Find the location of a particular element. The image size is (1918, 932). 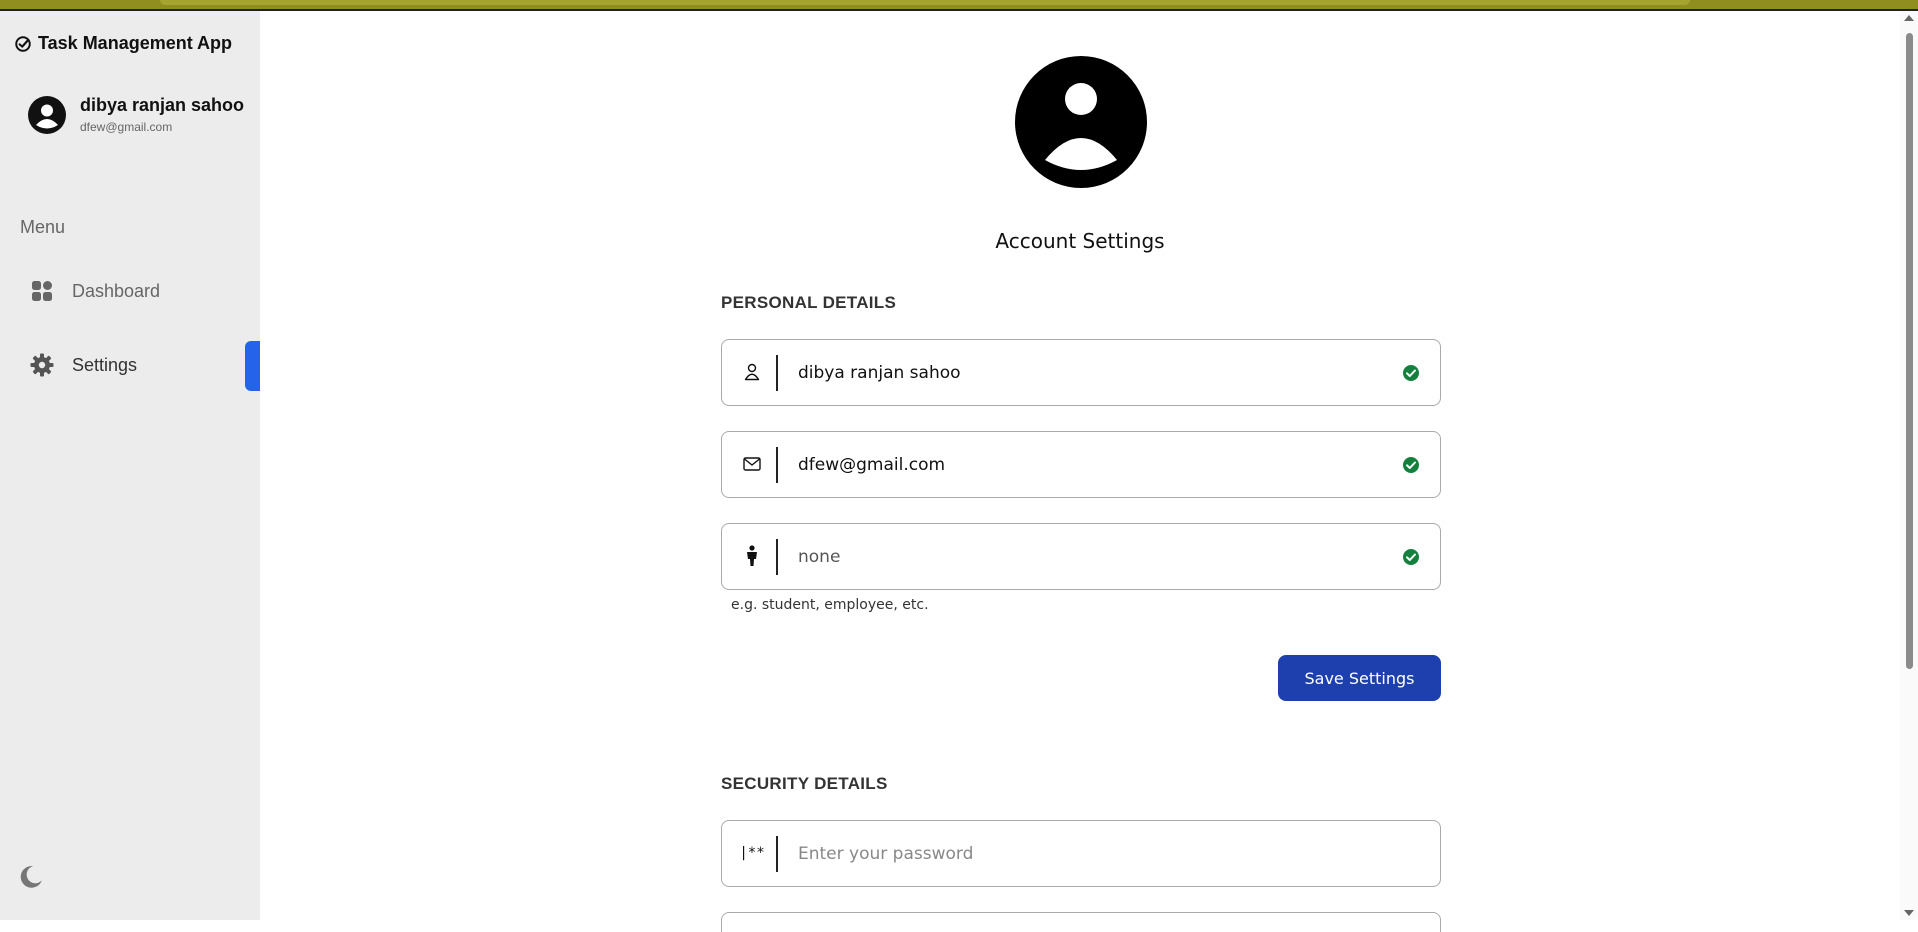

mail-icon is located at coordinates (752, 464).